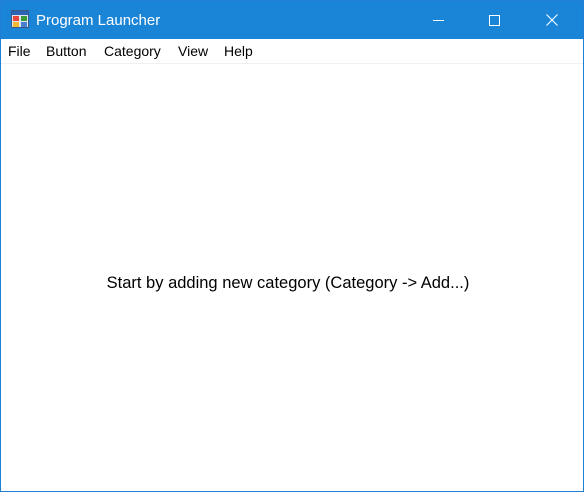  Describe the element at coordinates (292, 20) in the screenshot. I see `title-bar: Program Launcher` at that location.